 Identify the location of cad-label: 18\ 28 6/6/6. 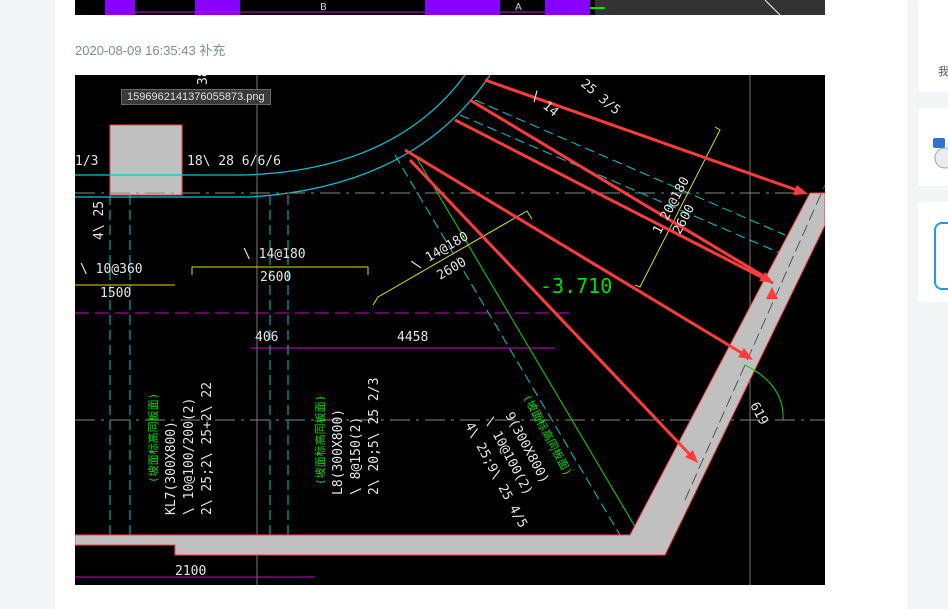
(234, 161).